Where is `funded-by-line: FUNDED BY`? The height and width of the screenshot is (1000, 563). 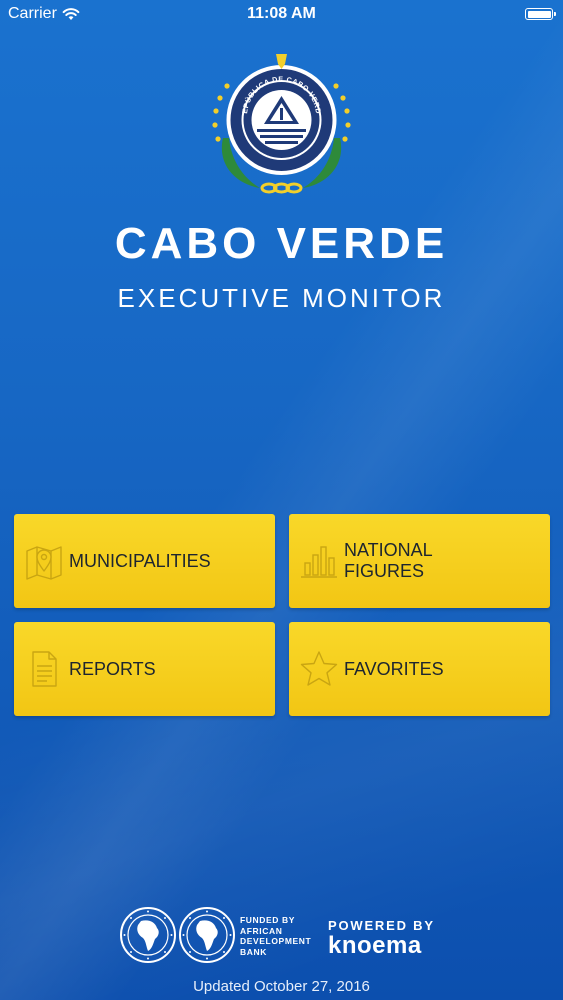
funded-by-line: FUNDED BY is located at coordinates (267, 920).